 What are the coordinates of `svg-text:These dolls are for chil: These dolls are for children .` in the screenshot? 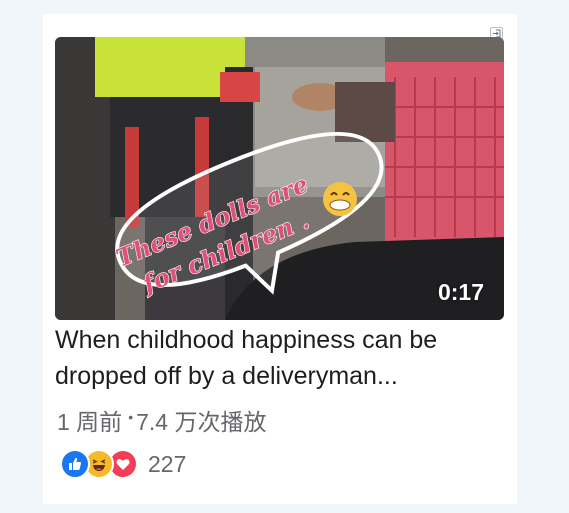 It's located at (222, 235).